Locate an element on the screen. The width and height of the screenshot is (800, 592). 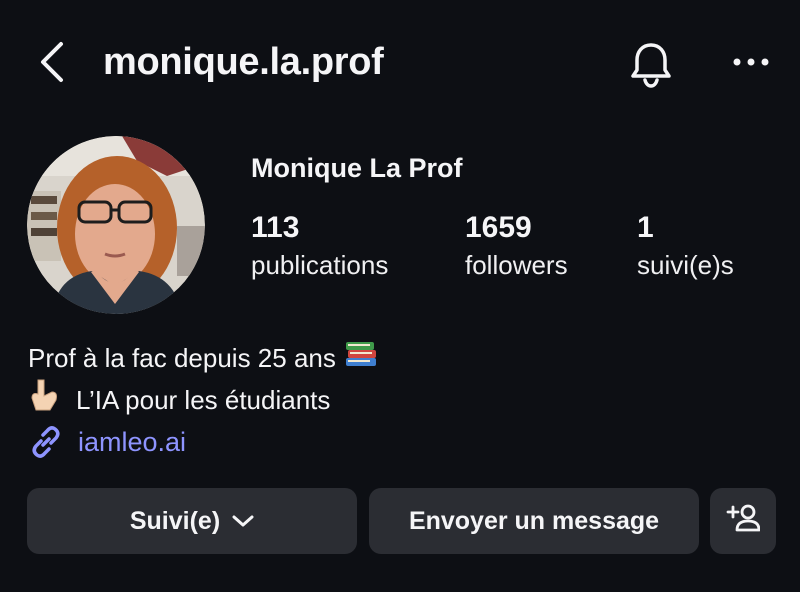
books-emoji is located at coordinates (362, 358).